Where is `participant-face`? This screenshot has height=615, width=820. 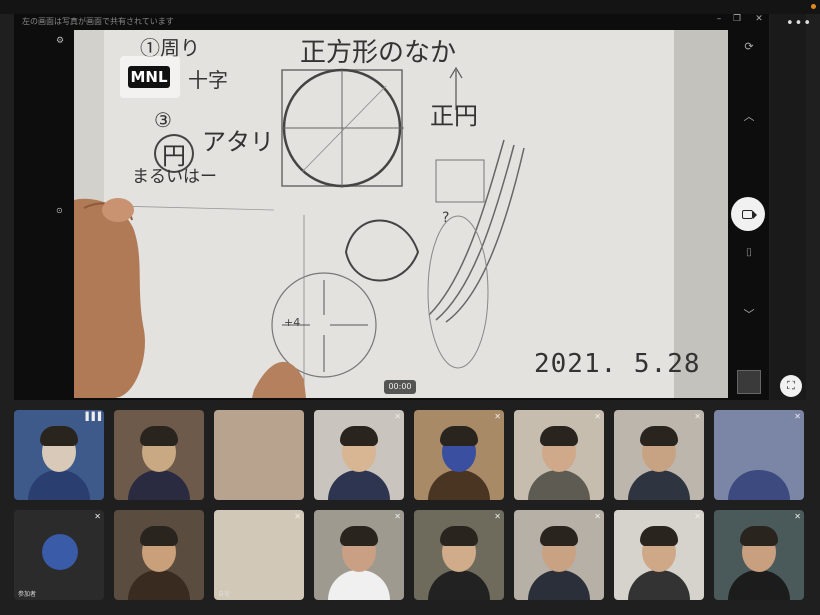
participant-face is located at coordinates (60, 552).